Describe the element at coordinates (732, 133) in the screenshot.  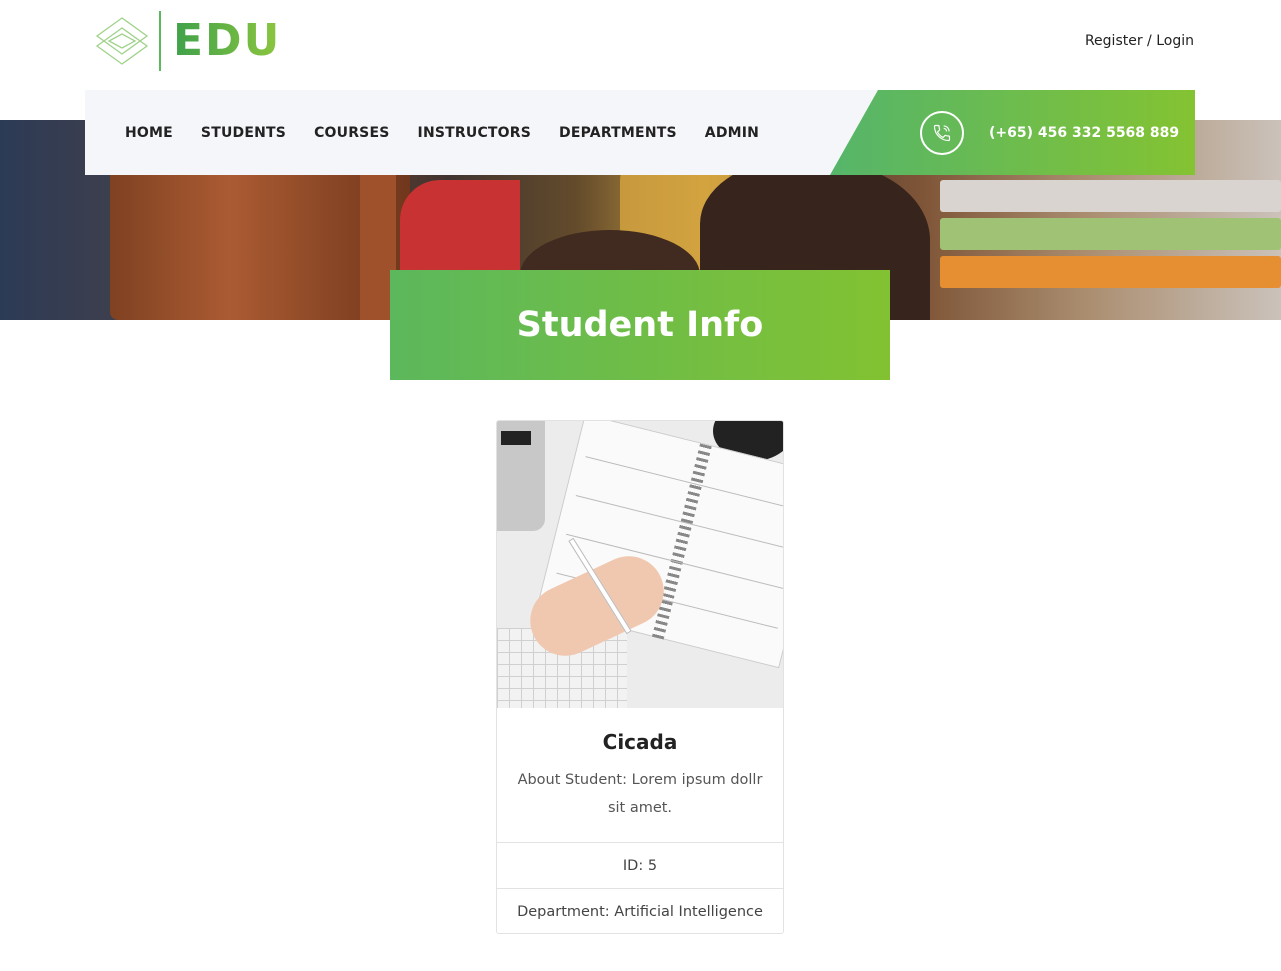
I see `nav-item-admin: ADMIN` at that location.